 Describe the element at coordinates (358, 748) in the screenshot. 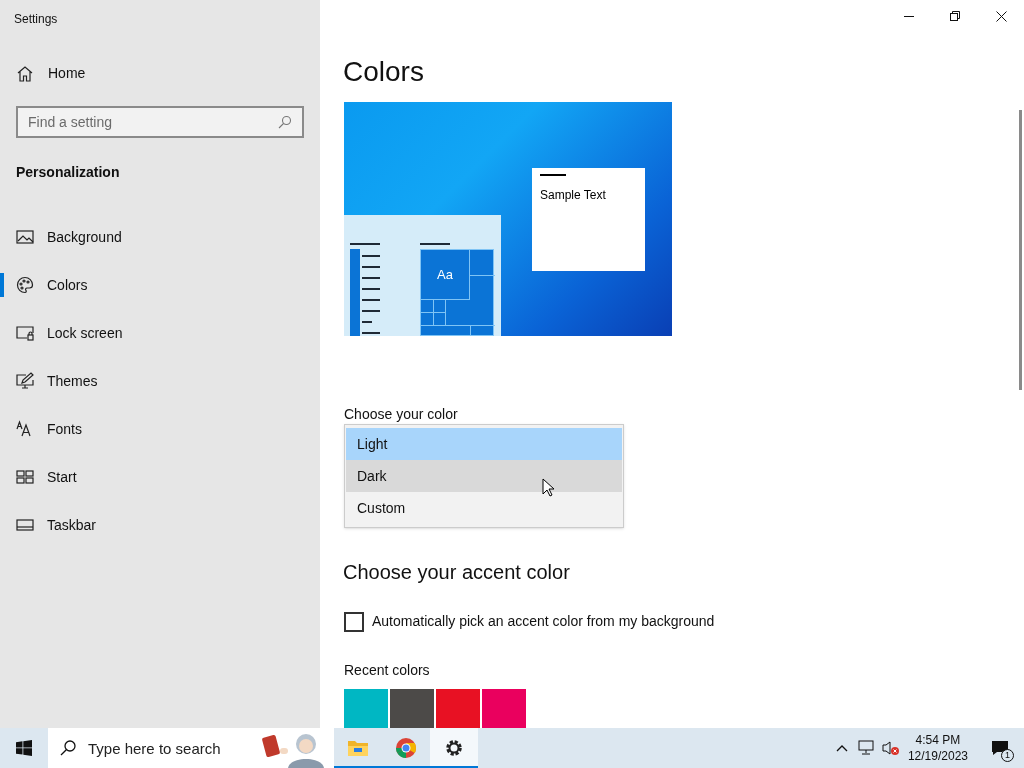

I see `folder-icon` at that location.